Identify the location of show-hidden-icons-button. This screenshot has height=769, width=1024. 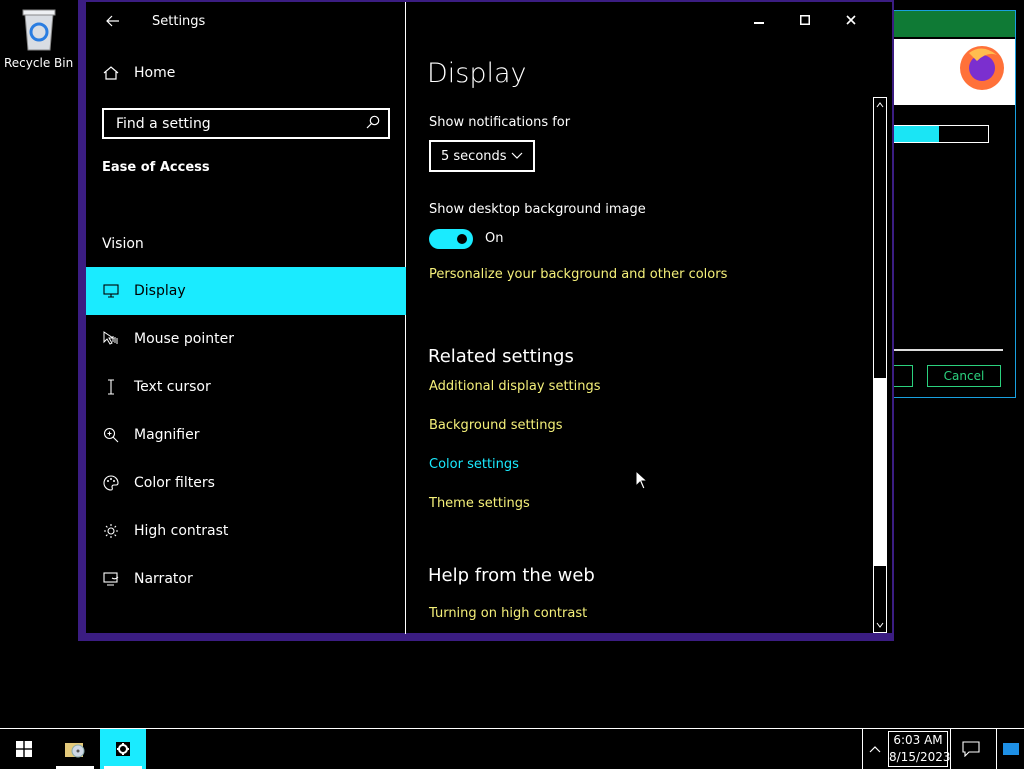
(874, 749).